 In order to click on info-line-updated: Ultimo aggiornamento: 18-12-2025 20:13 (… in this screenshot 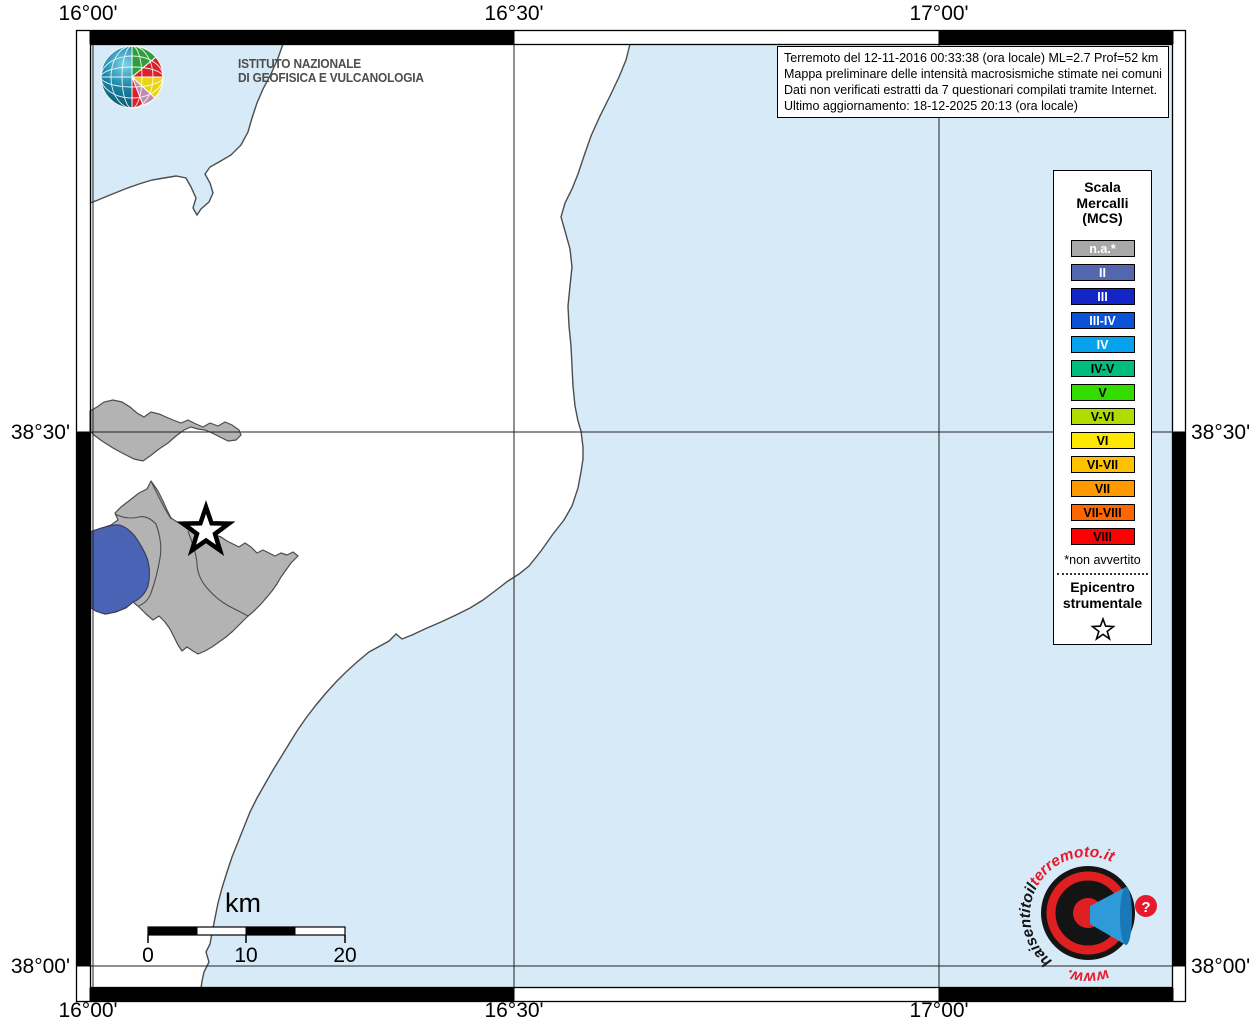, I will do `click(931, 106)`.